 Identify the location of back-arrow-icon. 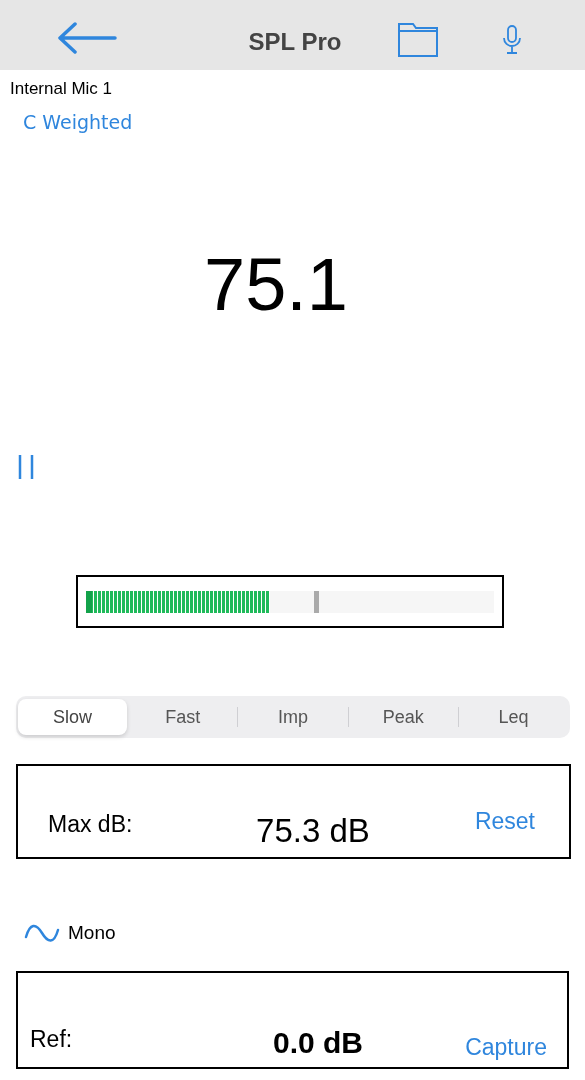
(87, 38).